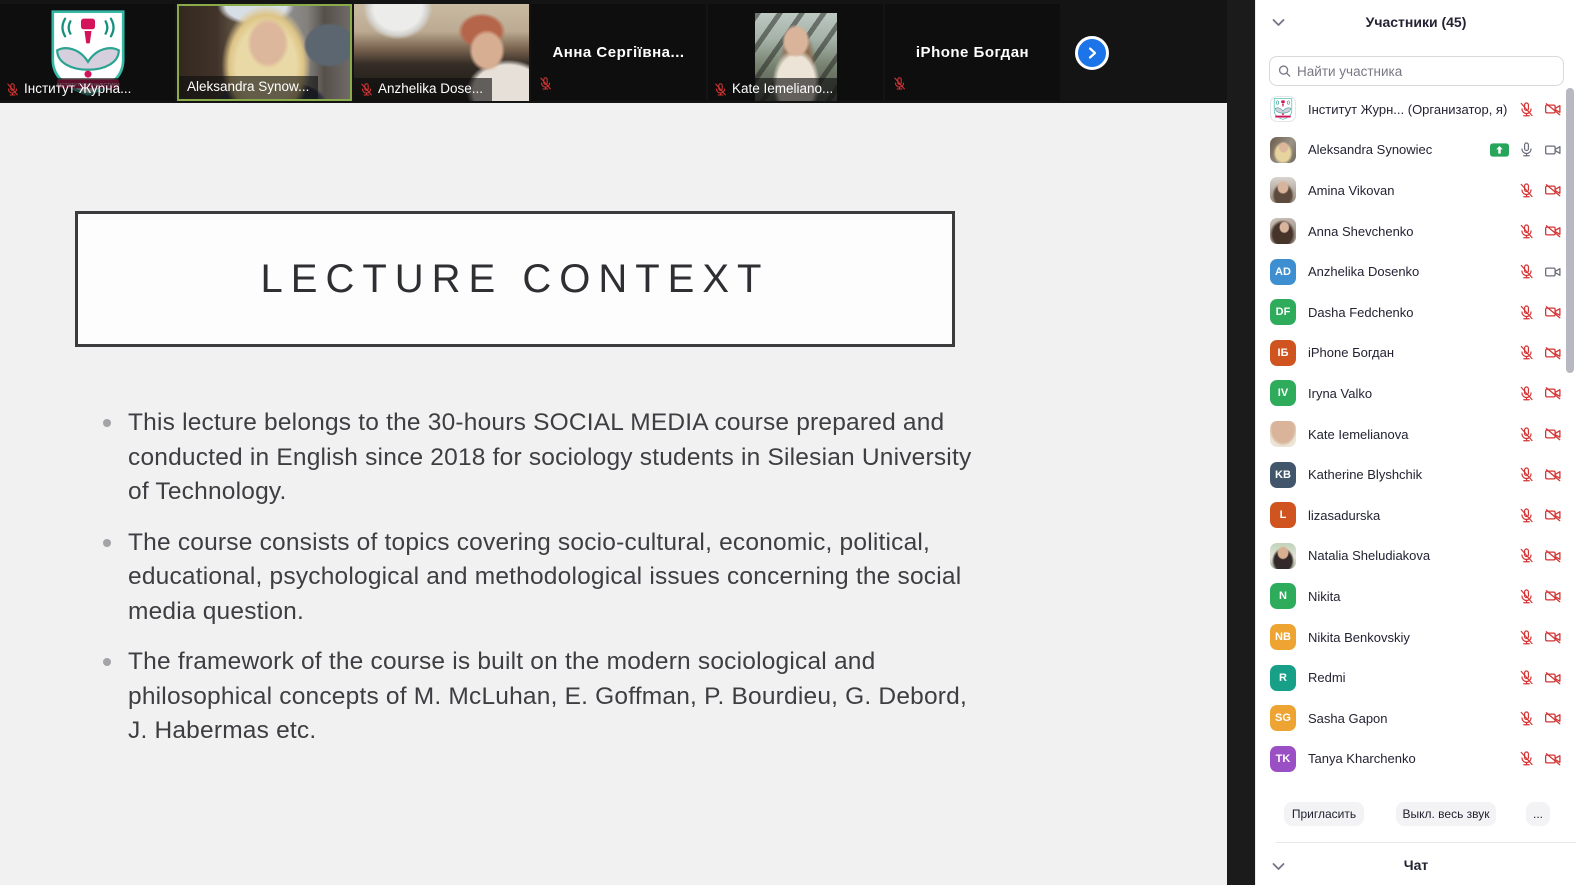 The width and height of the screenshot is (1576, 885). I want to click on participant-row: NB Nikita Benkovskiy, so click(1416, 637).